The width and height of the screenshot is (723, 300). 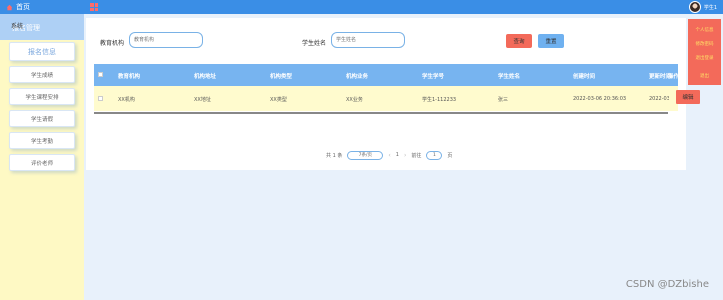 I want to click on home-link: 首页, so click(x=18, y=7).